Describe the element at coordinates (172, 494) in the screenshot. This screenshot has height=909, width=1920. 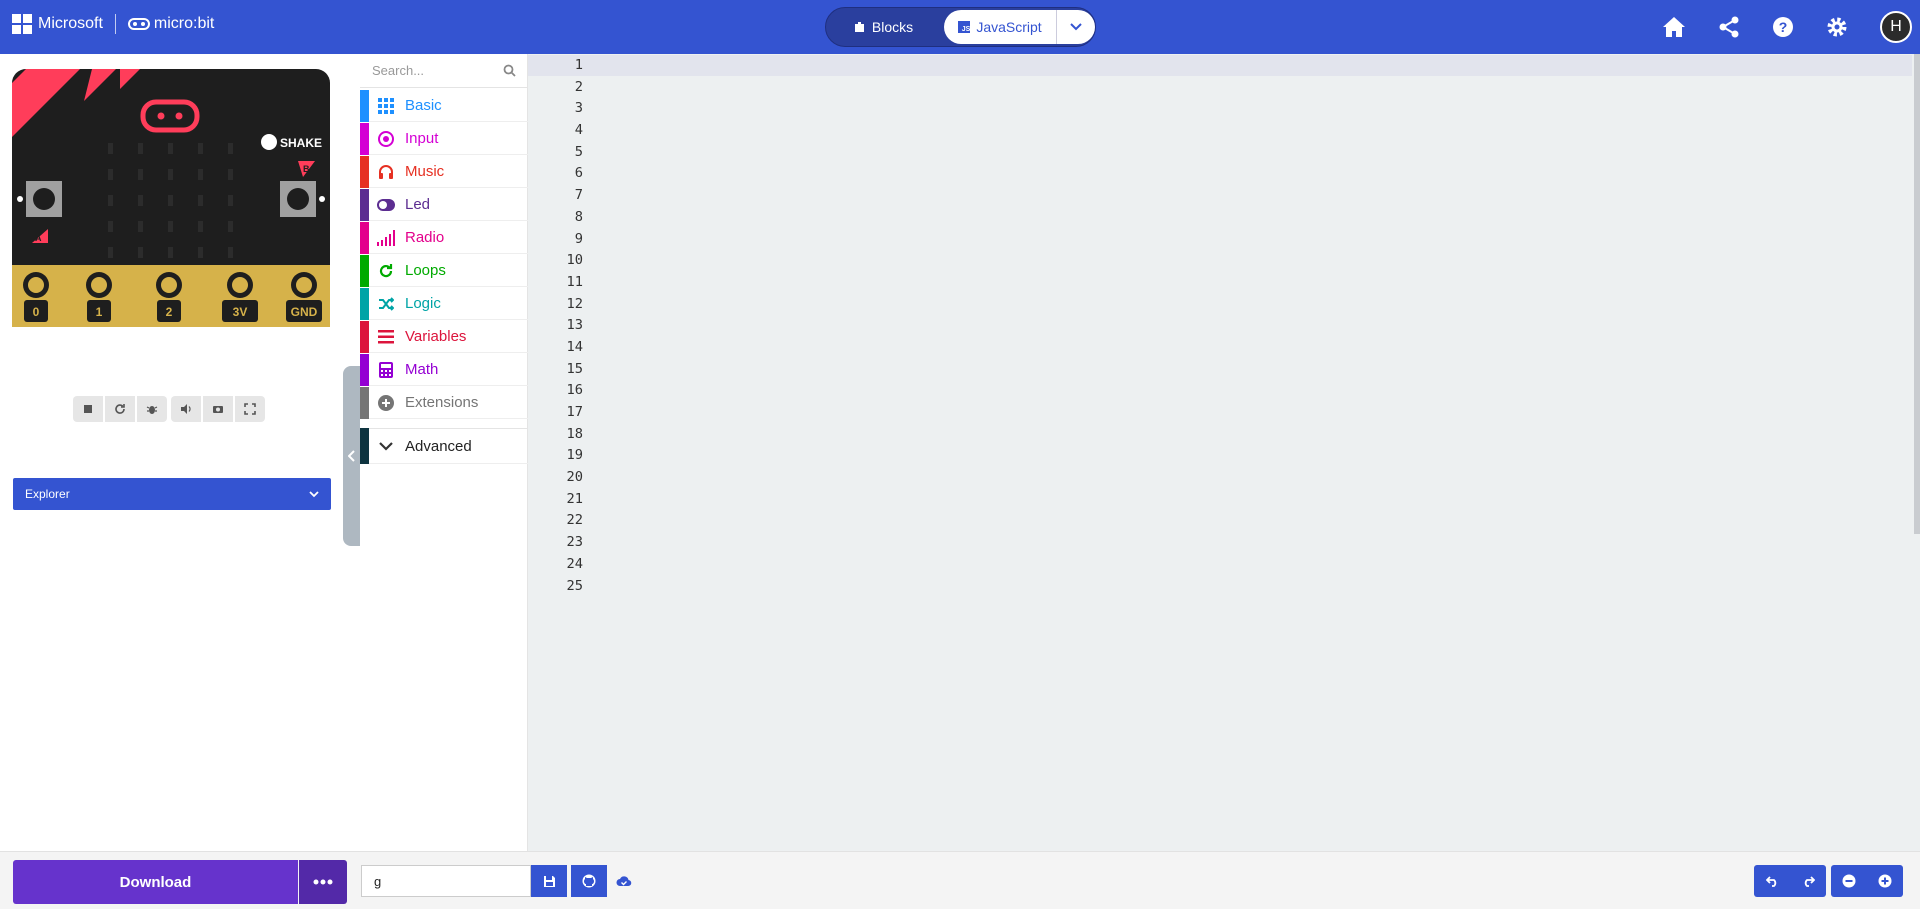
I see `explorer-panel-toggle: Explorer` at that location.